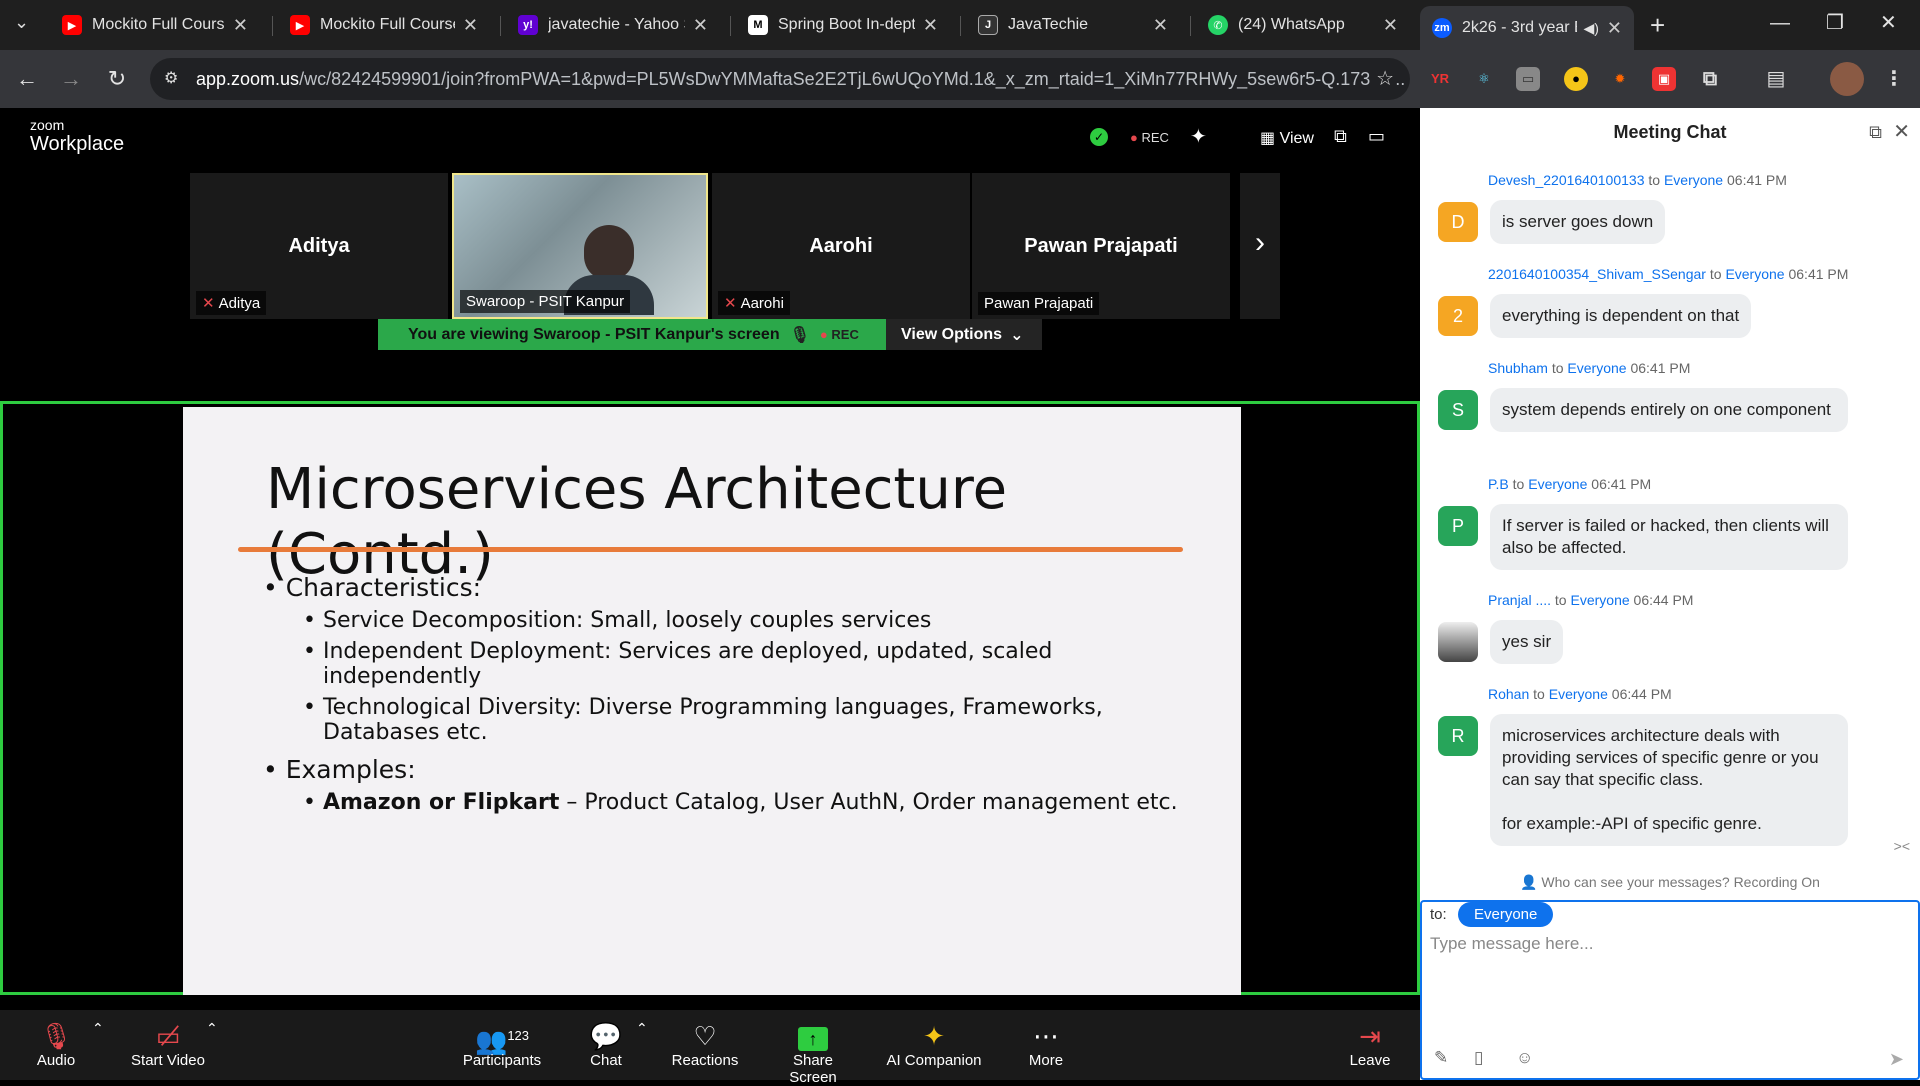 The height and width of the screenshot is (1086, 1920). What do you see at coordinates (545, 301) in the screenshot?
I see `participant-label: Swaroop - PSIT Kanpur` at bounding box center [545, 301].